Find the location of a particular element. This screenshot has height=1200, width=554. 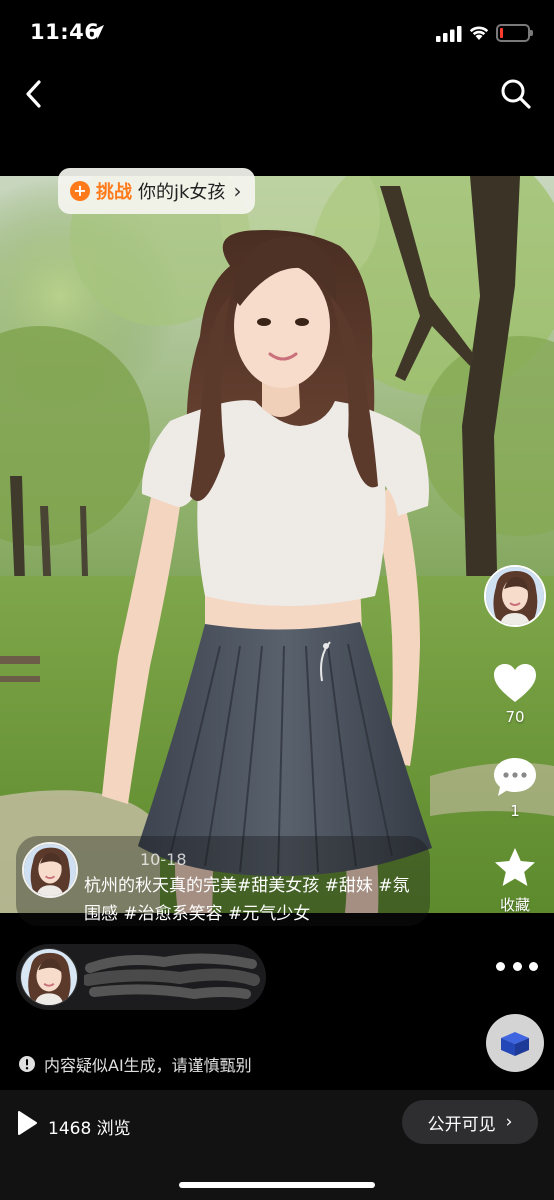

blue-box-icon is located at coordinates (515, 1044).